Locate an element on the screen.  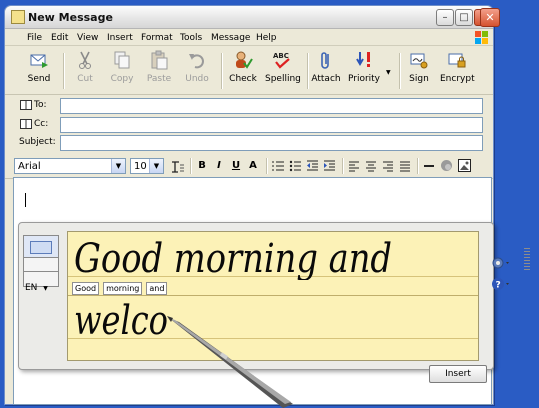
svg-text: ABC is located at coordinates (281, 56).